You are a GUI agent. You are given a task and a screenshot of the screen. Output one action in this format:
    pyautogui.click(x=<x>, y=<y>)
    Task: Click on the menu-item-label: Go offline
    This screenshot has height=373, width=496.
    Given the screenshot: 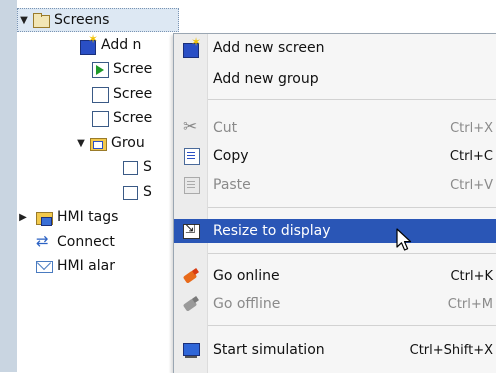 What is the action you would take?
    pyautogui.click(x=247, y=304)
    